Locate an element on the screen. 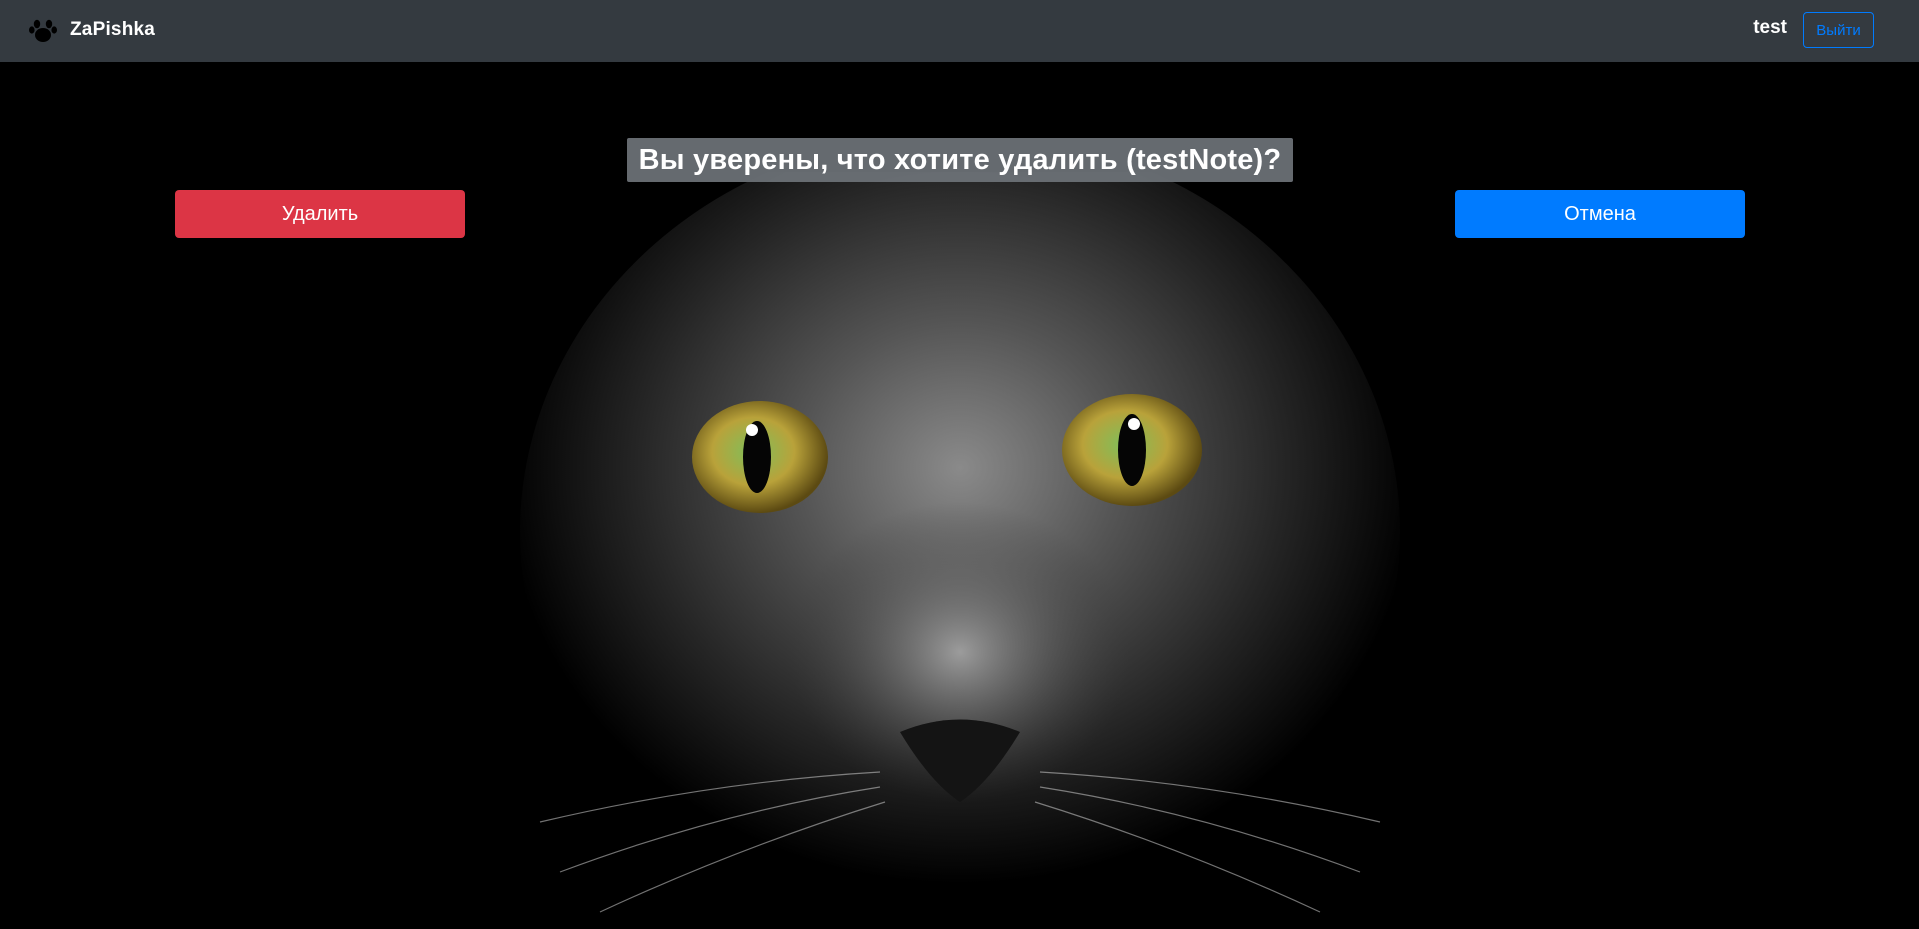 This screenshot has width=1919, height=929. logout-button: Выйти is located at coordinates (1838, 30).